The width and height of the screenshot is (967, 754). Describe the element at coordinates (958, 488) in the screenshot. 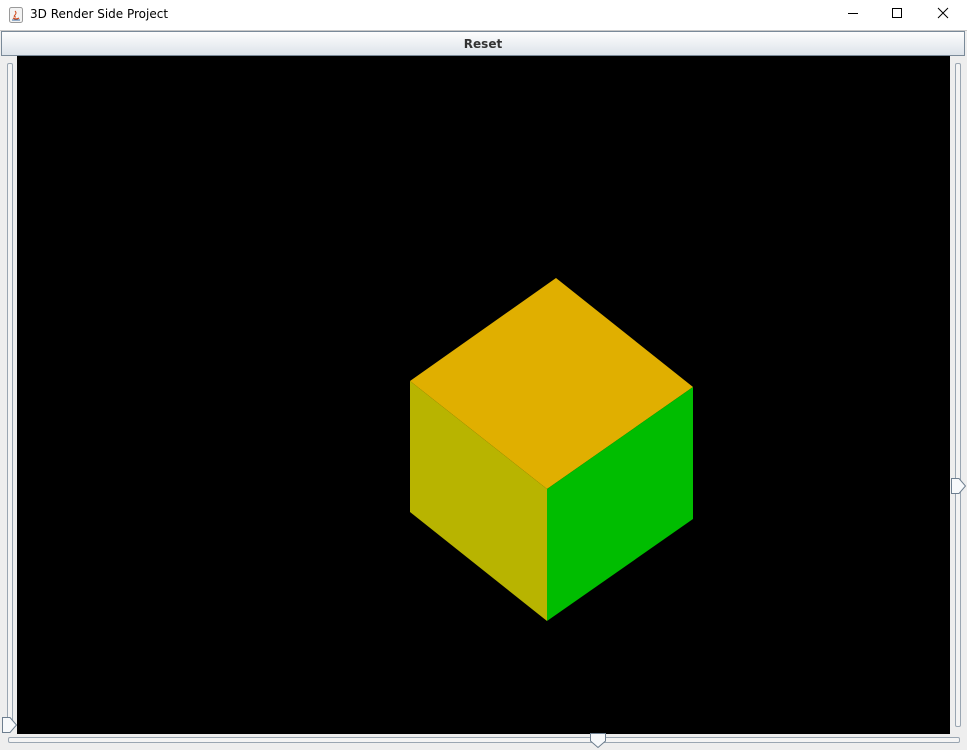

I see `right-slider-thumb` at that location.